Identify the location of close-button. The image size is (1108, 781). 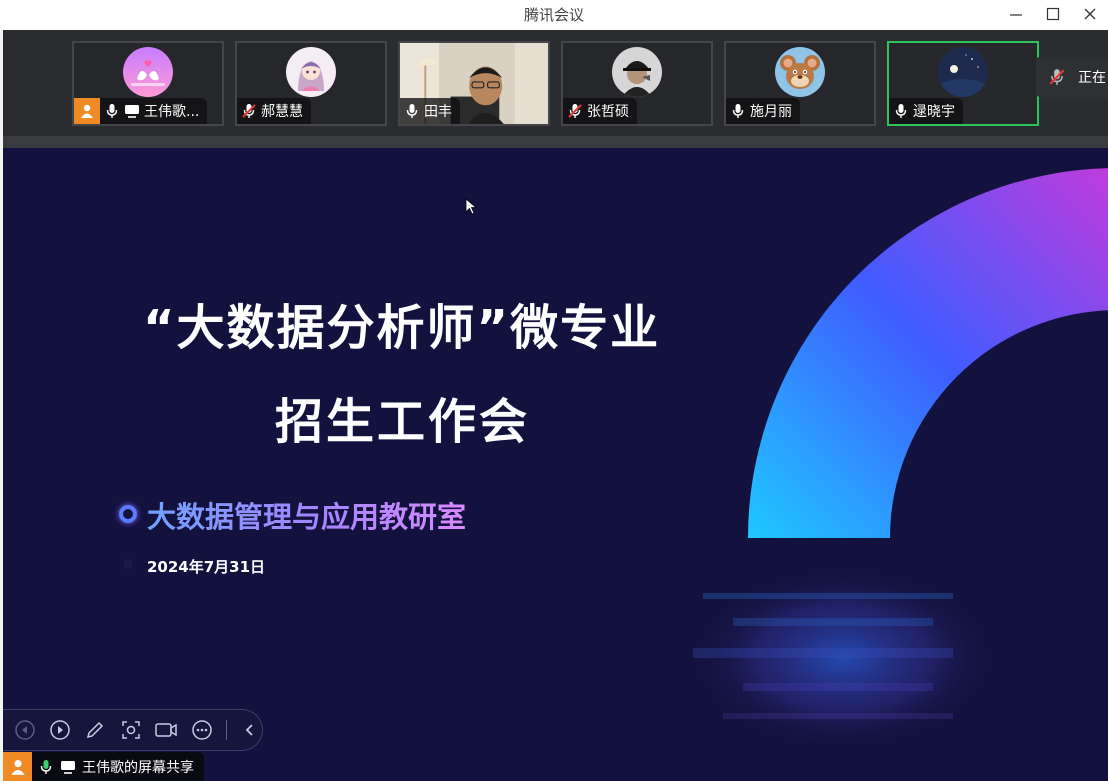
(1090, 14).